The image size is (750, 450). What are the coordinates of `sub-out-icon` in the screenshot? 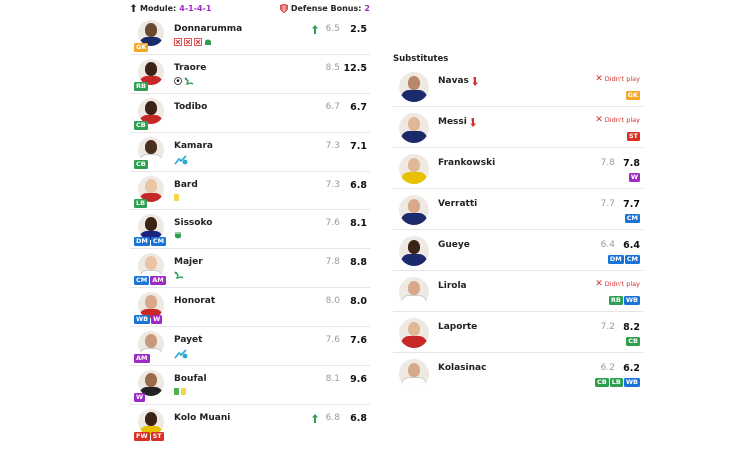 It's located at (181, 354).